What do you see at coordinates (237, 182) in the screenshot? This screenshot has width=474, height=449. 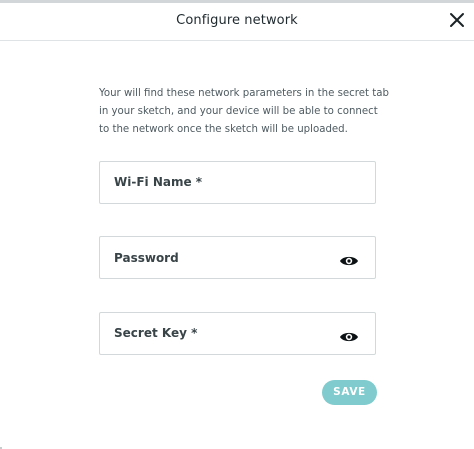 I see `wifi-name-field: Wi-Fi Name *` at bounding box center [237, 182].